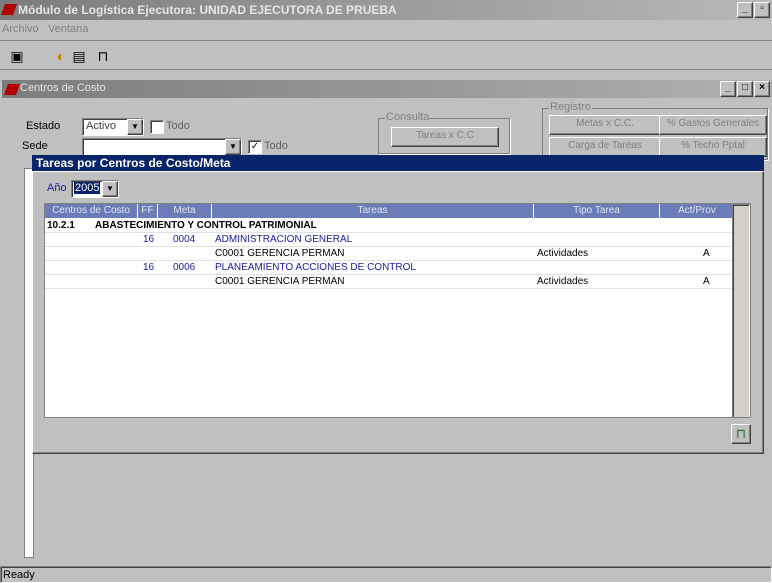  Describe the element at coordinates (133, 163) in the screenshot. I see `tareas-dialog-title: Tareas por Centros de Costo/Meta` at that location.